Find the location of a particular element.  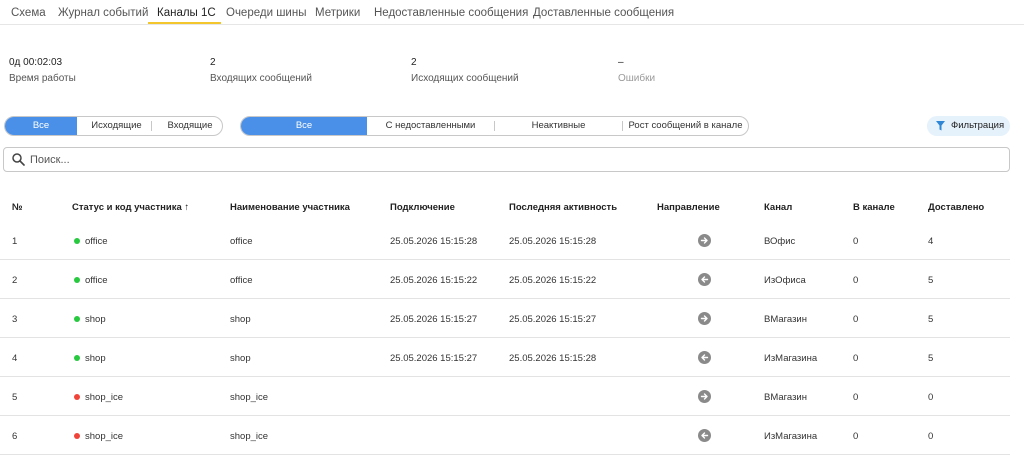

search-icon is located at coordinates (18, 159).